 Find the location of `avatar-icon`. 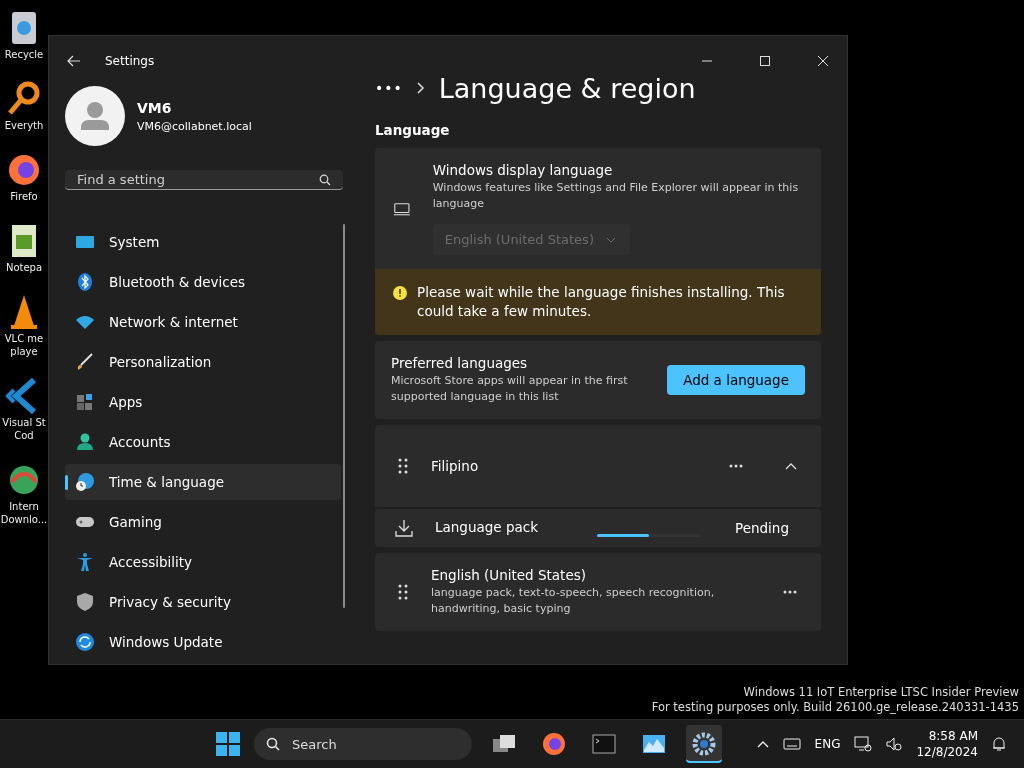

avatar-icon is located at coordinates (95, 116).